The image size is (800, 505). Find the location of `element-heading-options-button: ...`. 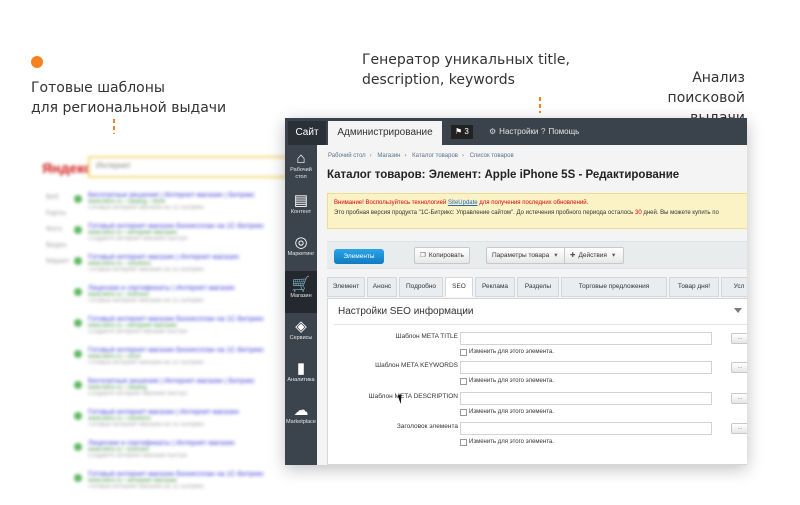

element-heading-options-button: ... is located at coordinates (739, 428).